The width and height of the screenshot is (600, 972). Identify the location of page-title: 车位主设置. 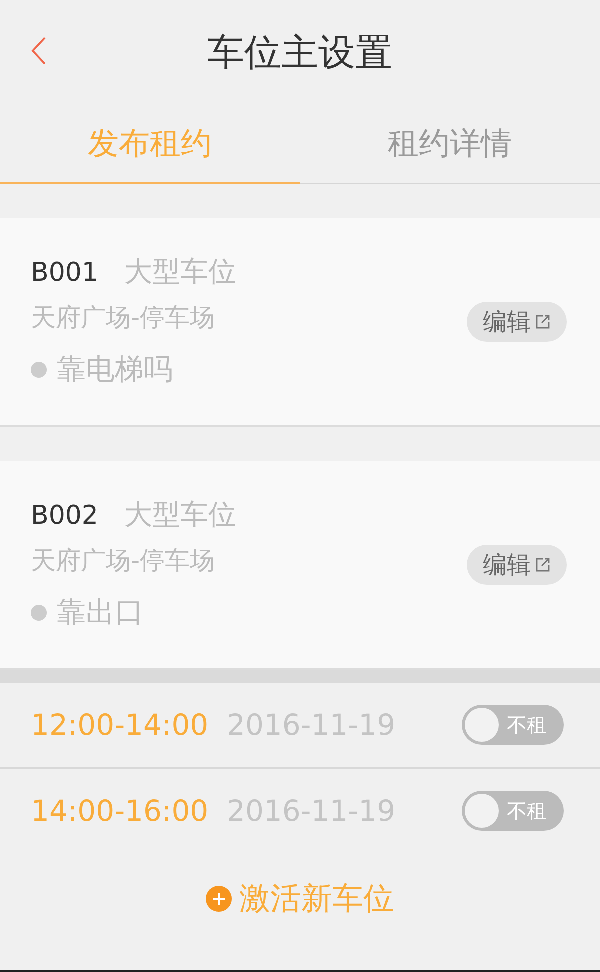
(300, 53).